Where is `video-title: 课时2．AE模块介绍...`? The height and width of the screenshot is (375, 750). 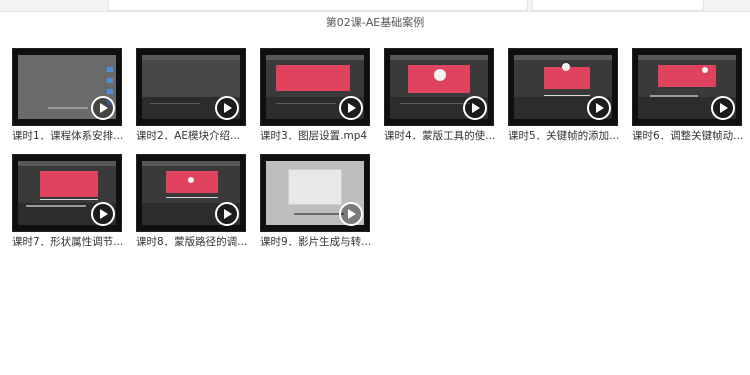
video-title: 课时2．AE模块介绍... is located at coordinates (192, 135).